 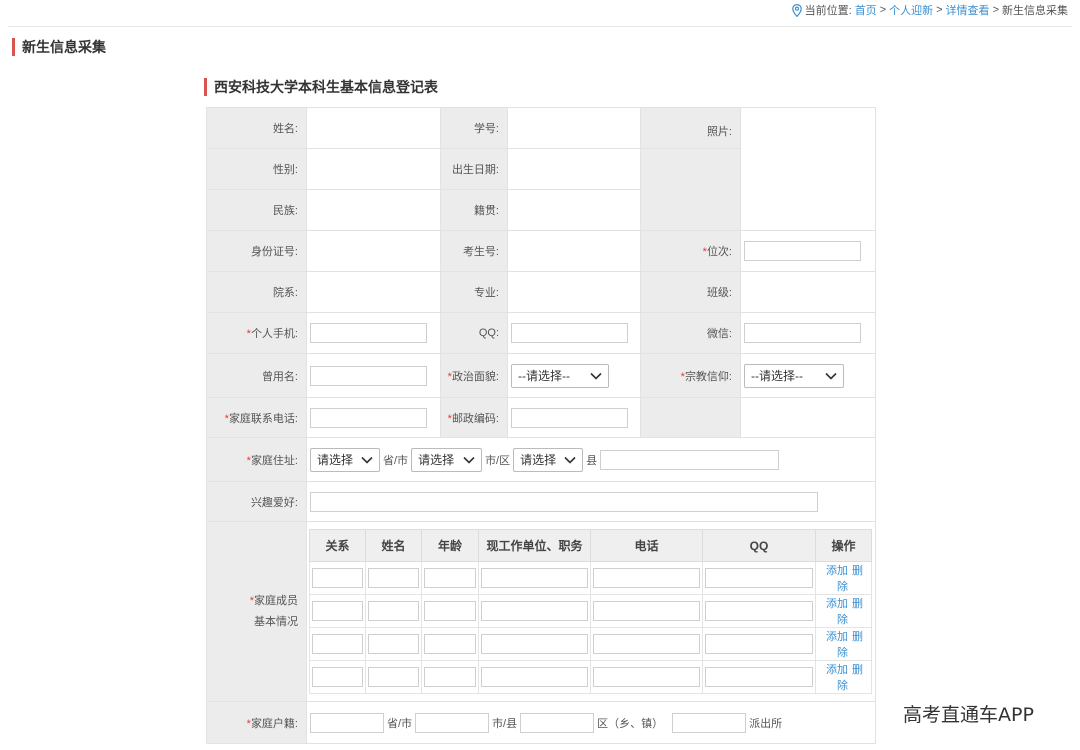 I want to click on rank-input, so click(x=802, y=251).